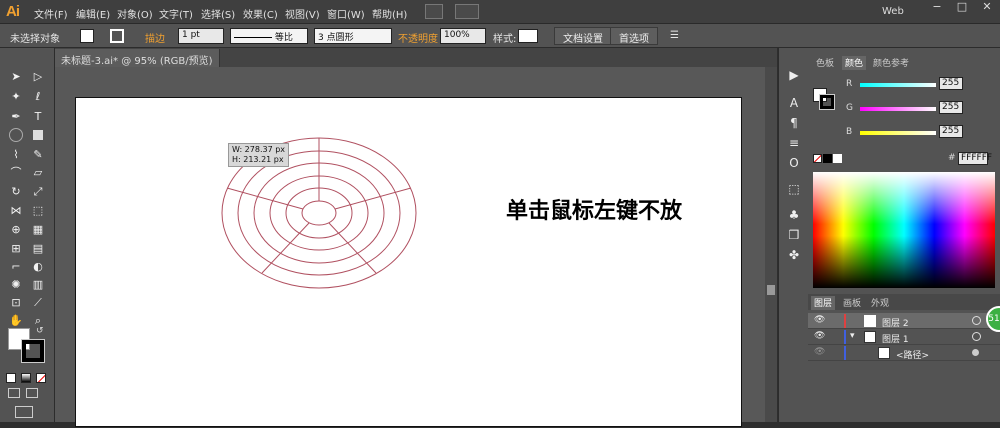  I want to click on r-value: 255, so click(951, 83).